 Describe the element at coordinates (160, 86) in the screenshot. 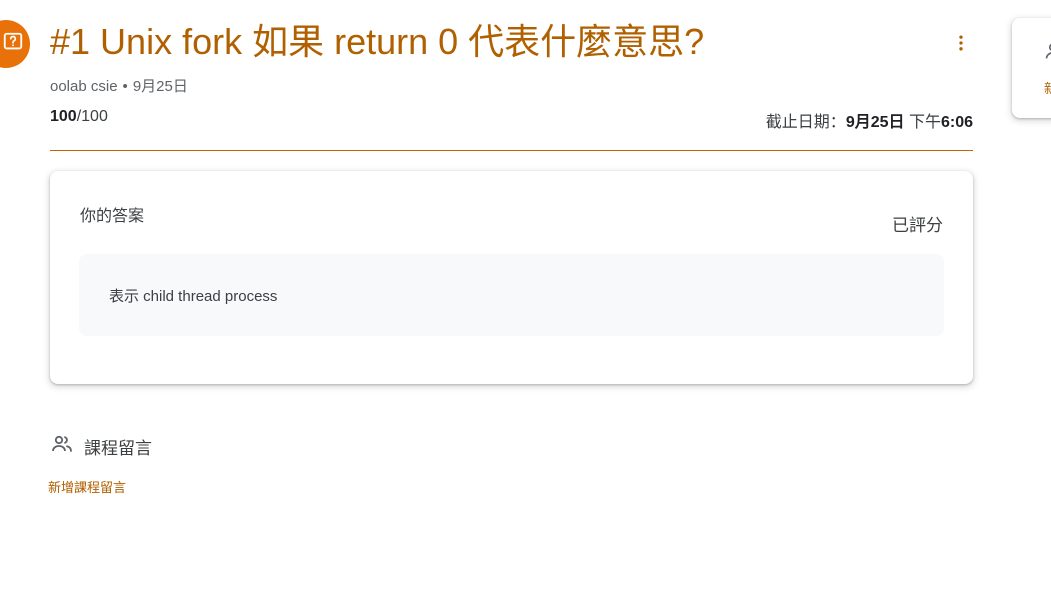

I see `posted-date: 9月25日` at that location.